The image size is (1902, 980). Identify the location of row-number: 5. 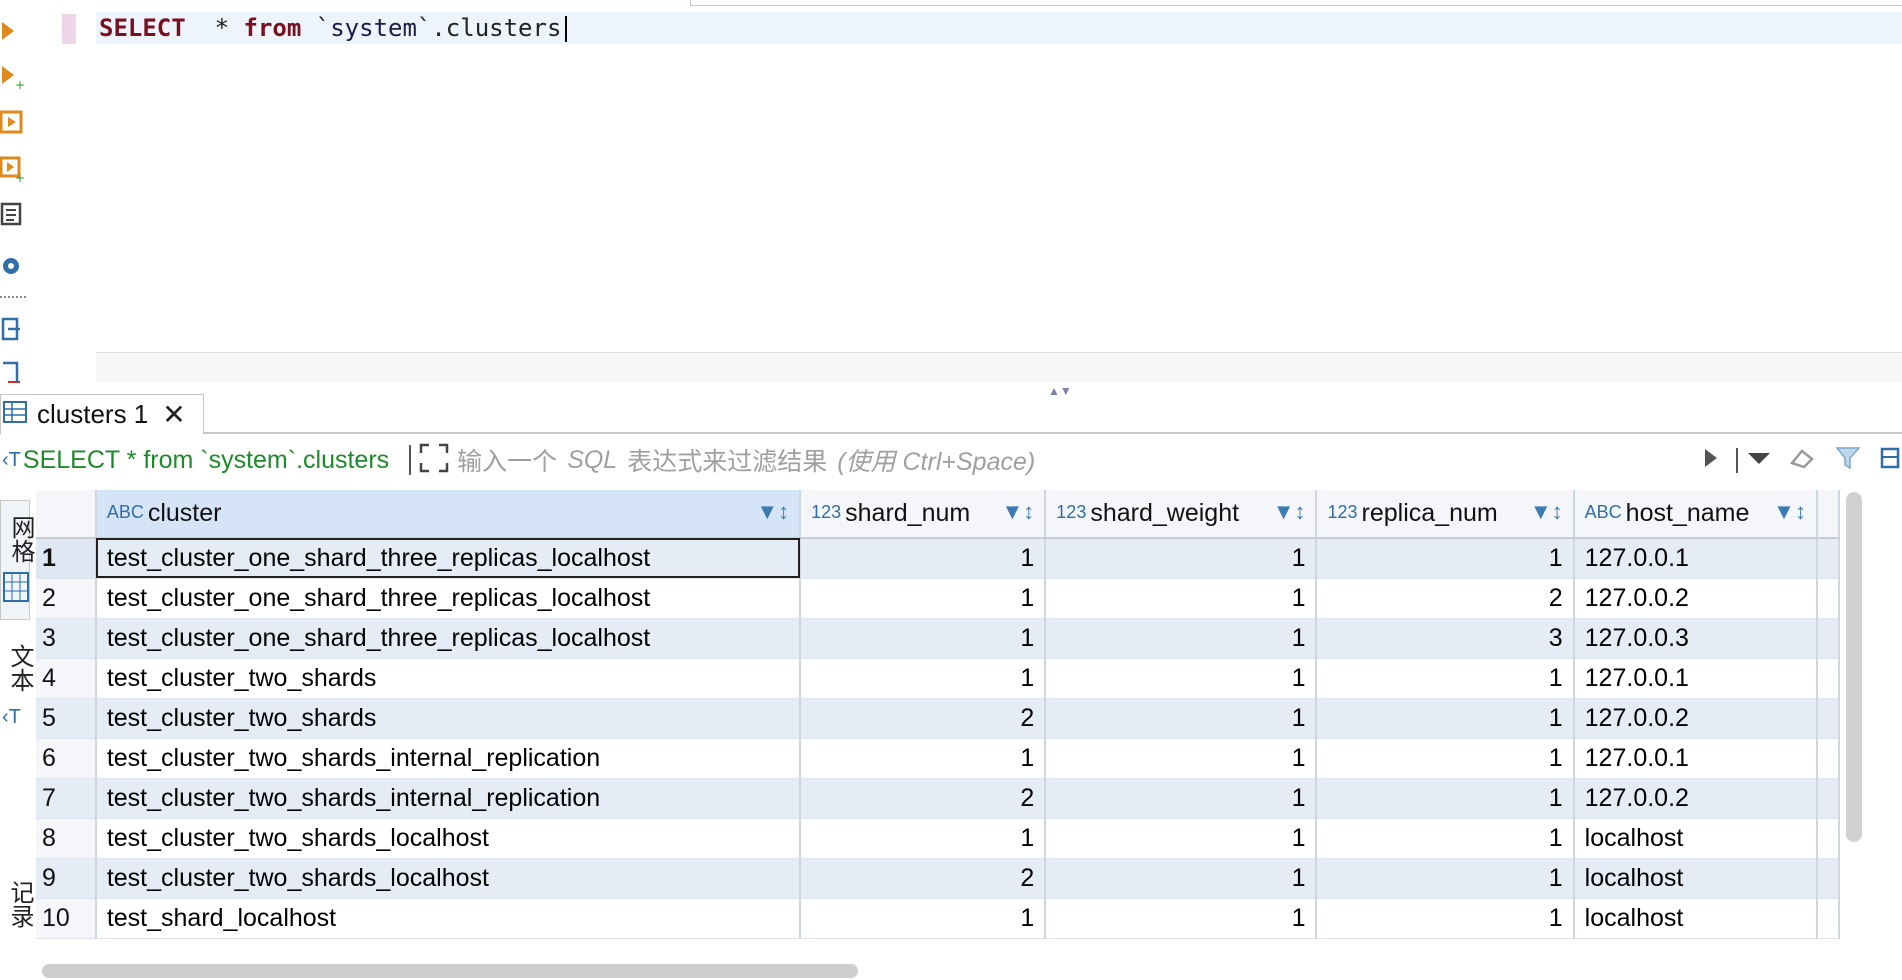
(66, 718).